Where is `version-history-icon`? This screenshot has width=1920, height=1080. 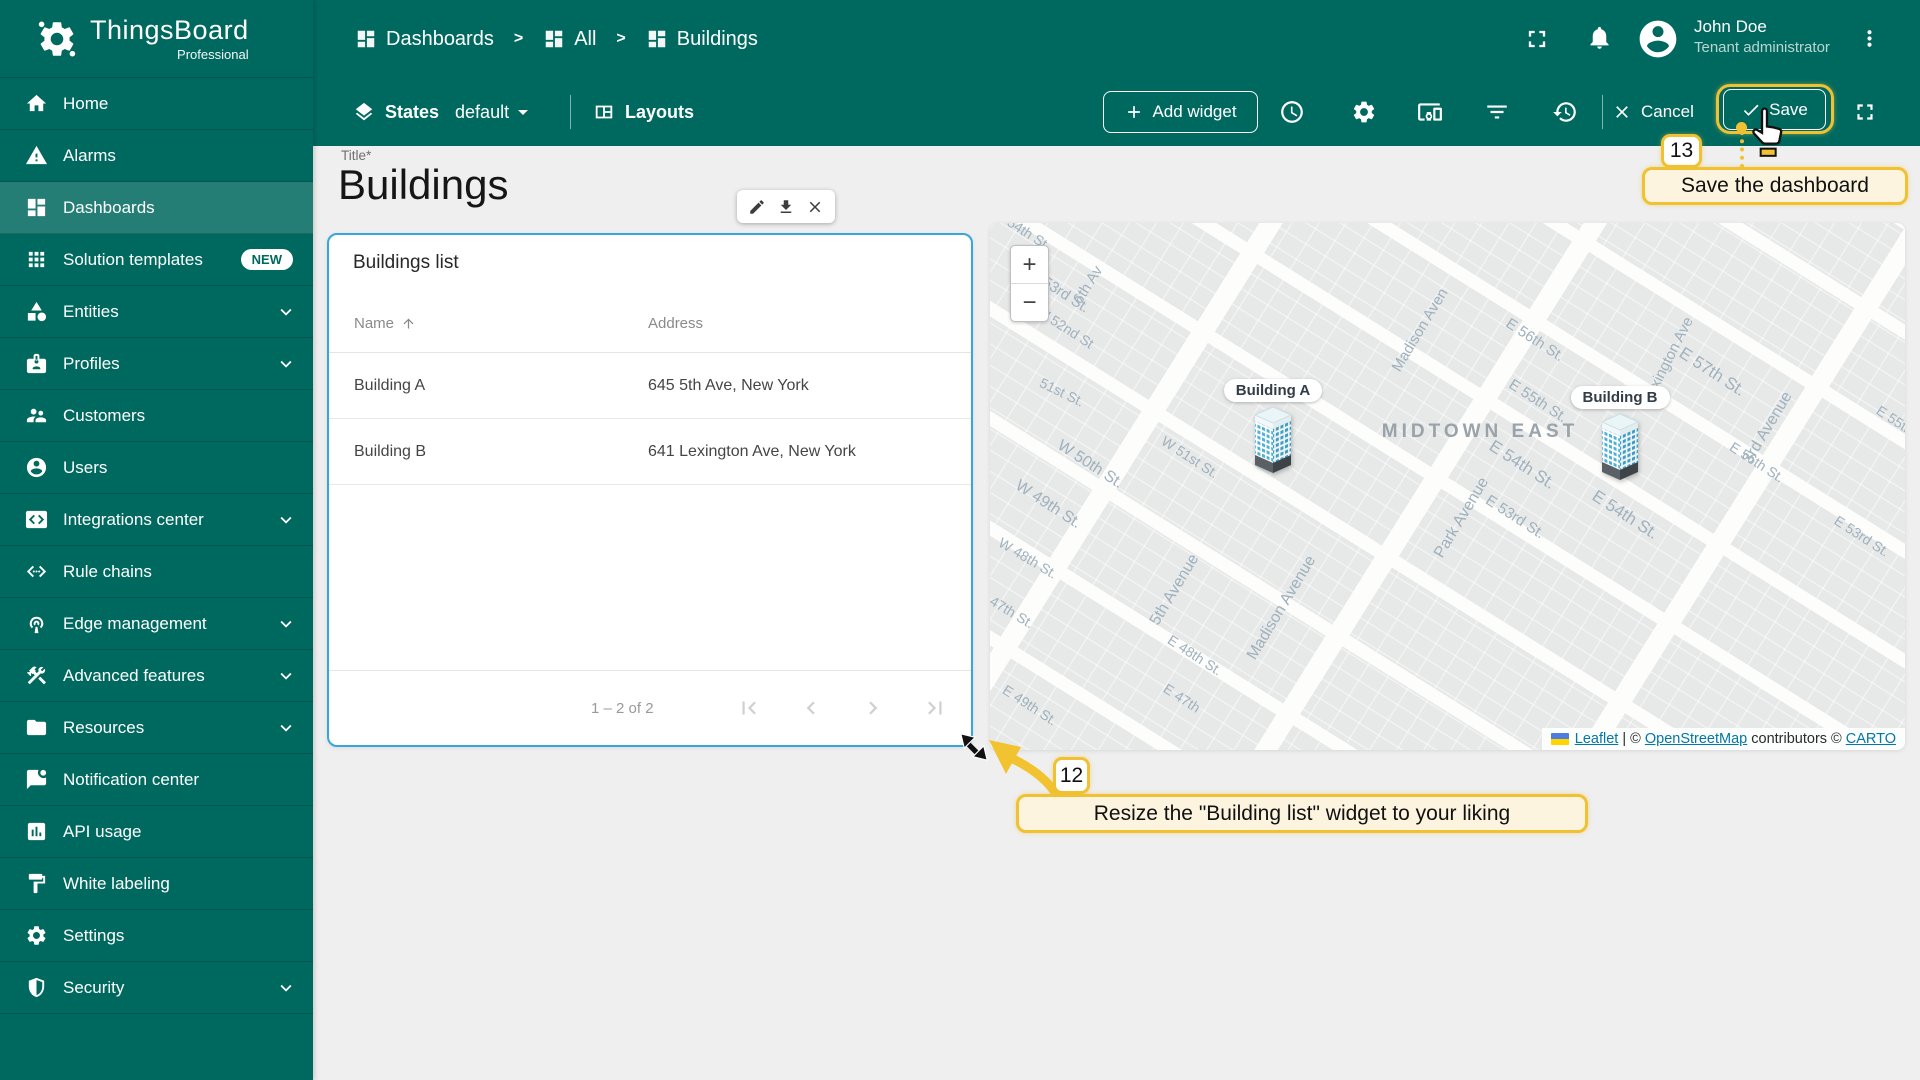 version-history-icon is located at coordinates (1565, 112).